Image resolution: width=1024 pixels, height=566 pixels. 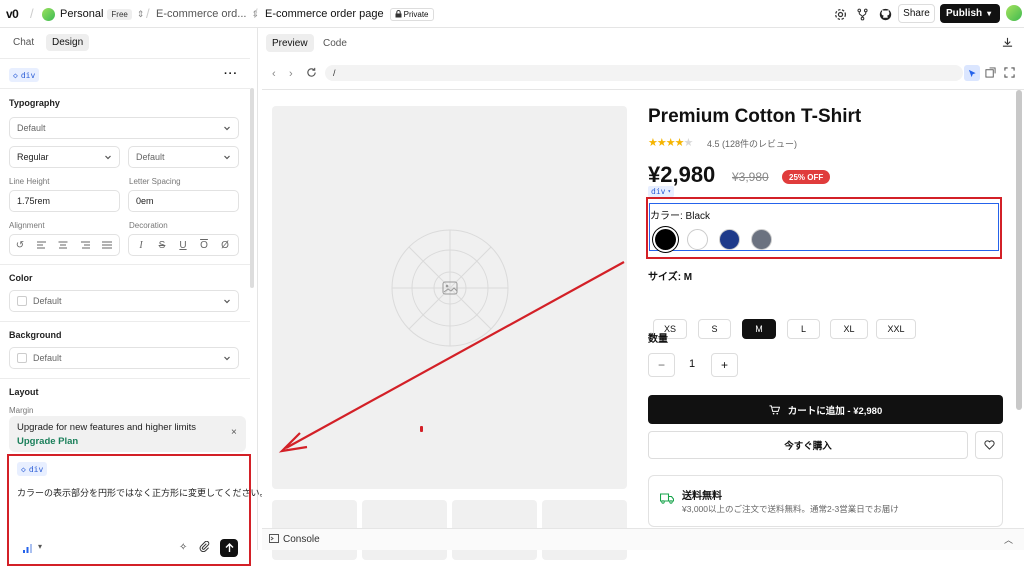 I want to click on swatch-navy, so click(x=729, y=239).